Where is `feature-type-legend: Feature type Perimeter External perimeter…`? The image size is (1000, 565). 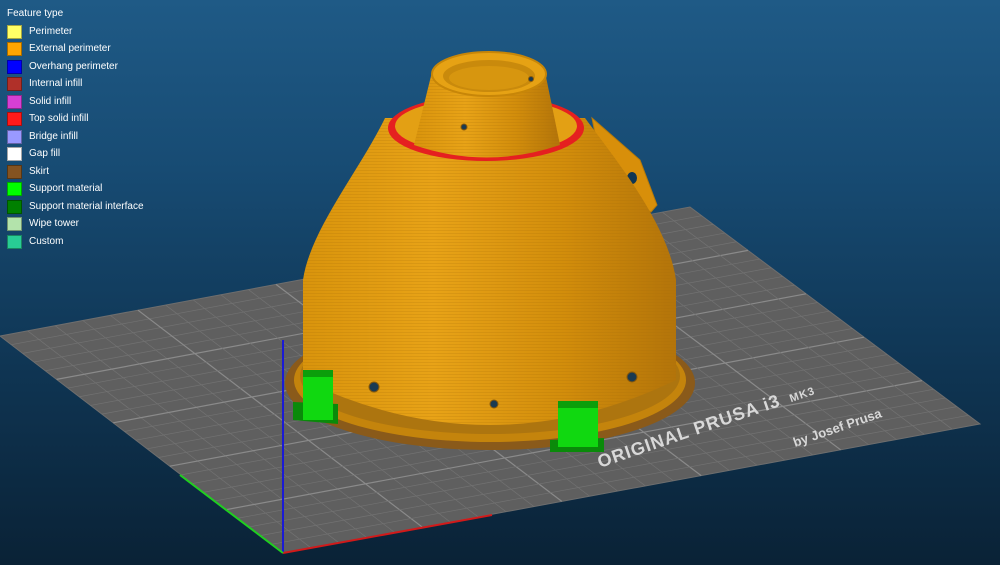 feature-type-legend: Feature type Perimeter External perimeter… is located at coordinates (75, 128).